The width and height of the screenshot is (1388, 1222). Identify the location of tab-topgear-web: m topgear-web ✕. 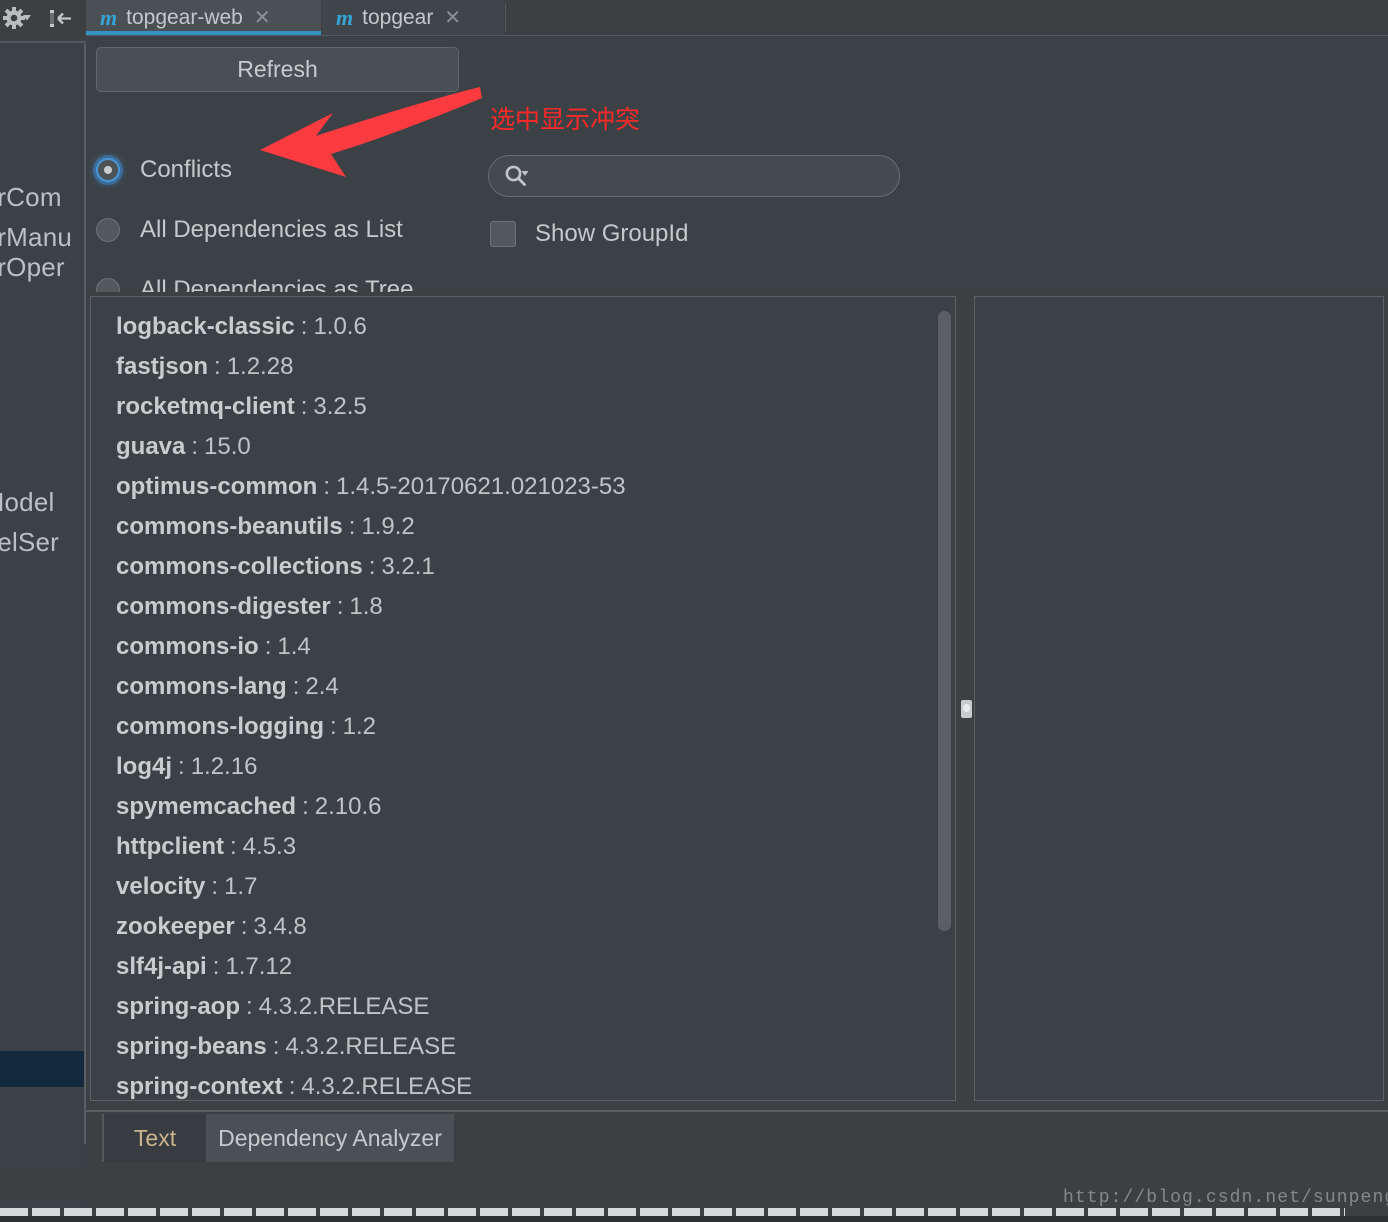
(203, 17).